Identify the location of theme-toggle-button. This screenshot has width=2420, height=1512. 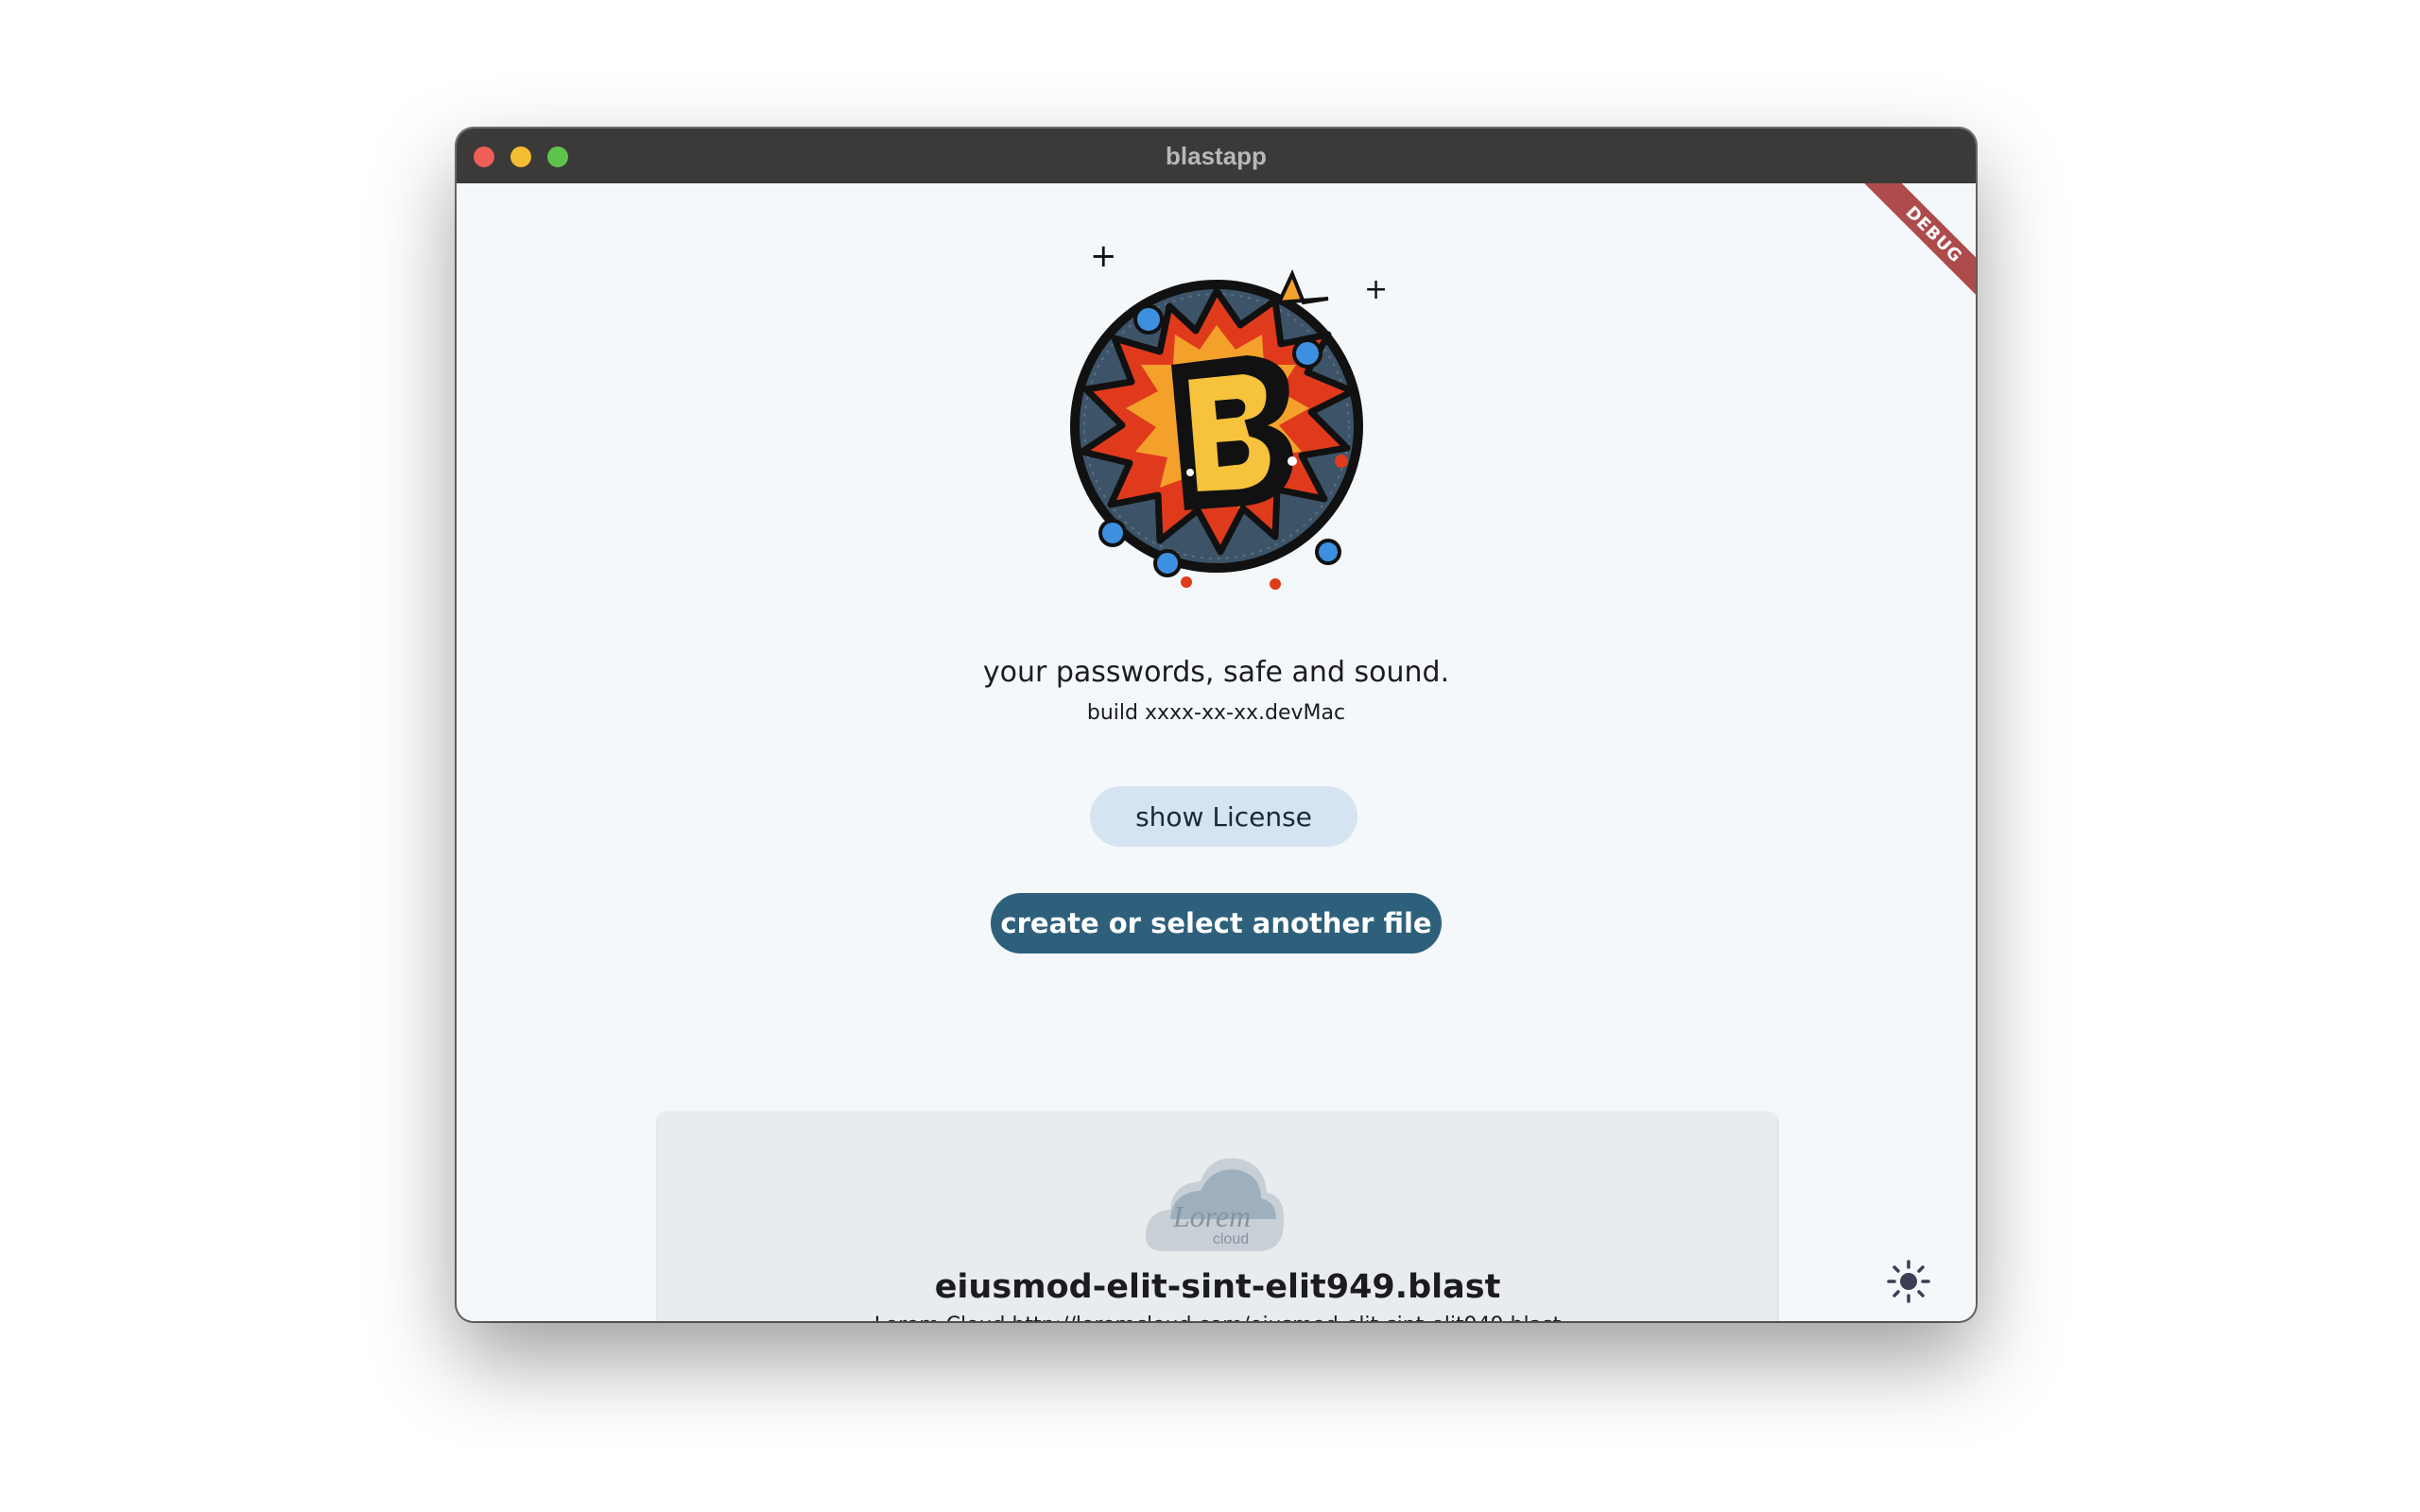
(1908, 1281).